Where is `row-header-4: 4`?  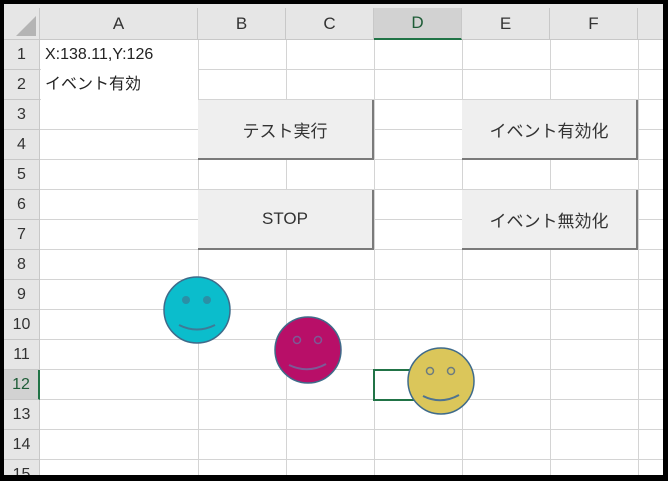
row-header-4: 4 is located at coordinates (22, 145).